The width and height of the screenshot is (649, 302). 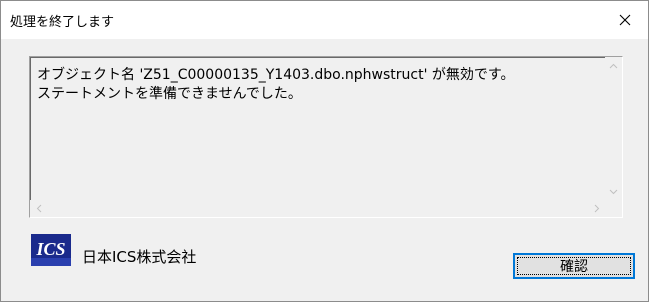 What do you see at coordinates (613, 128) in the screenshot?
I see `vertical-scrollbar` at bounding box center [613, 128].